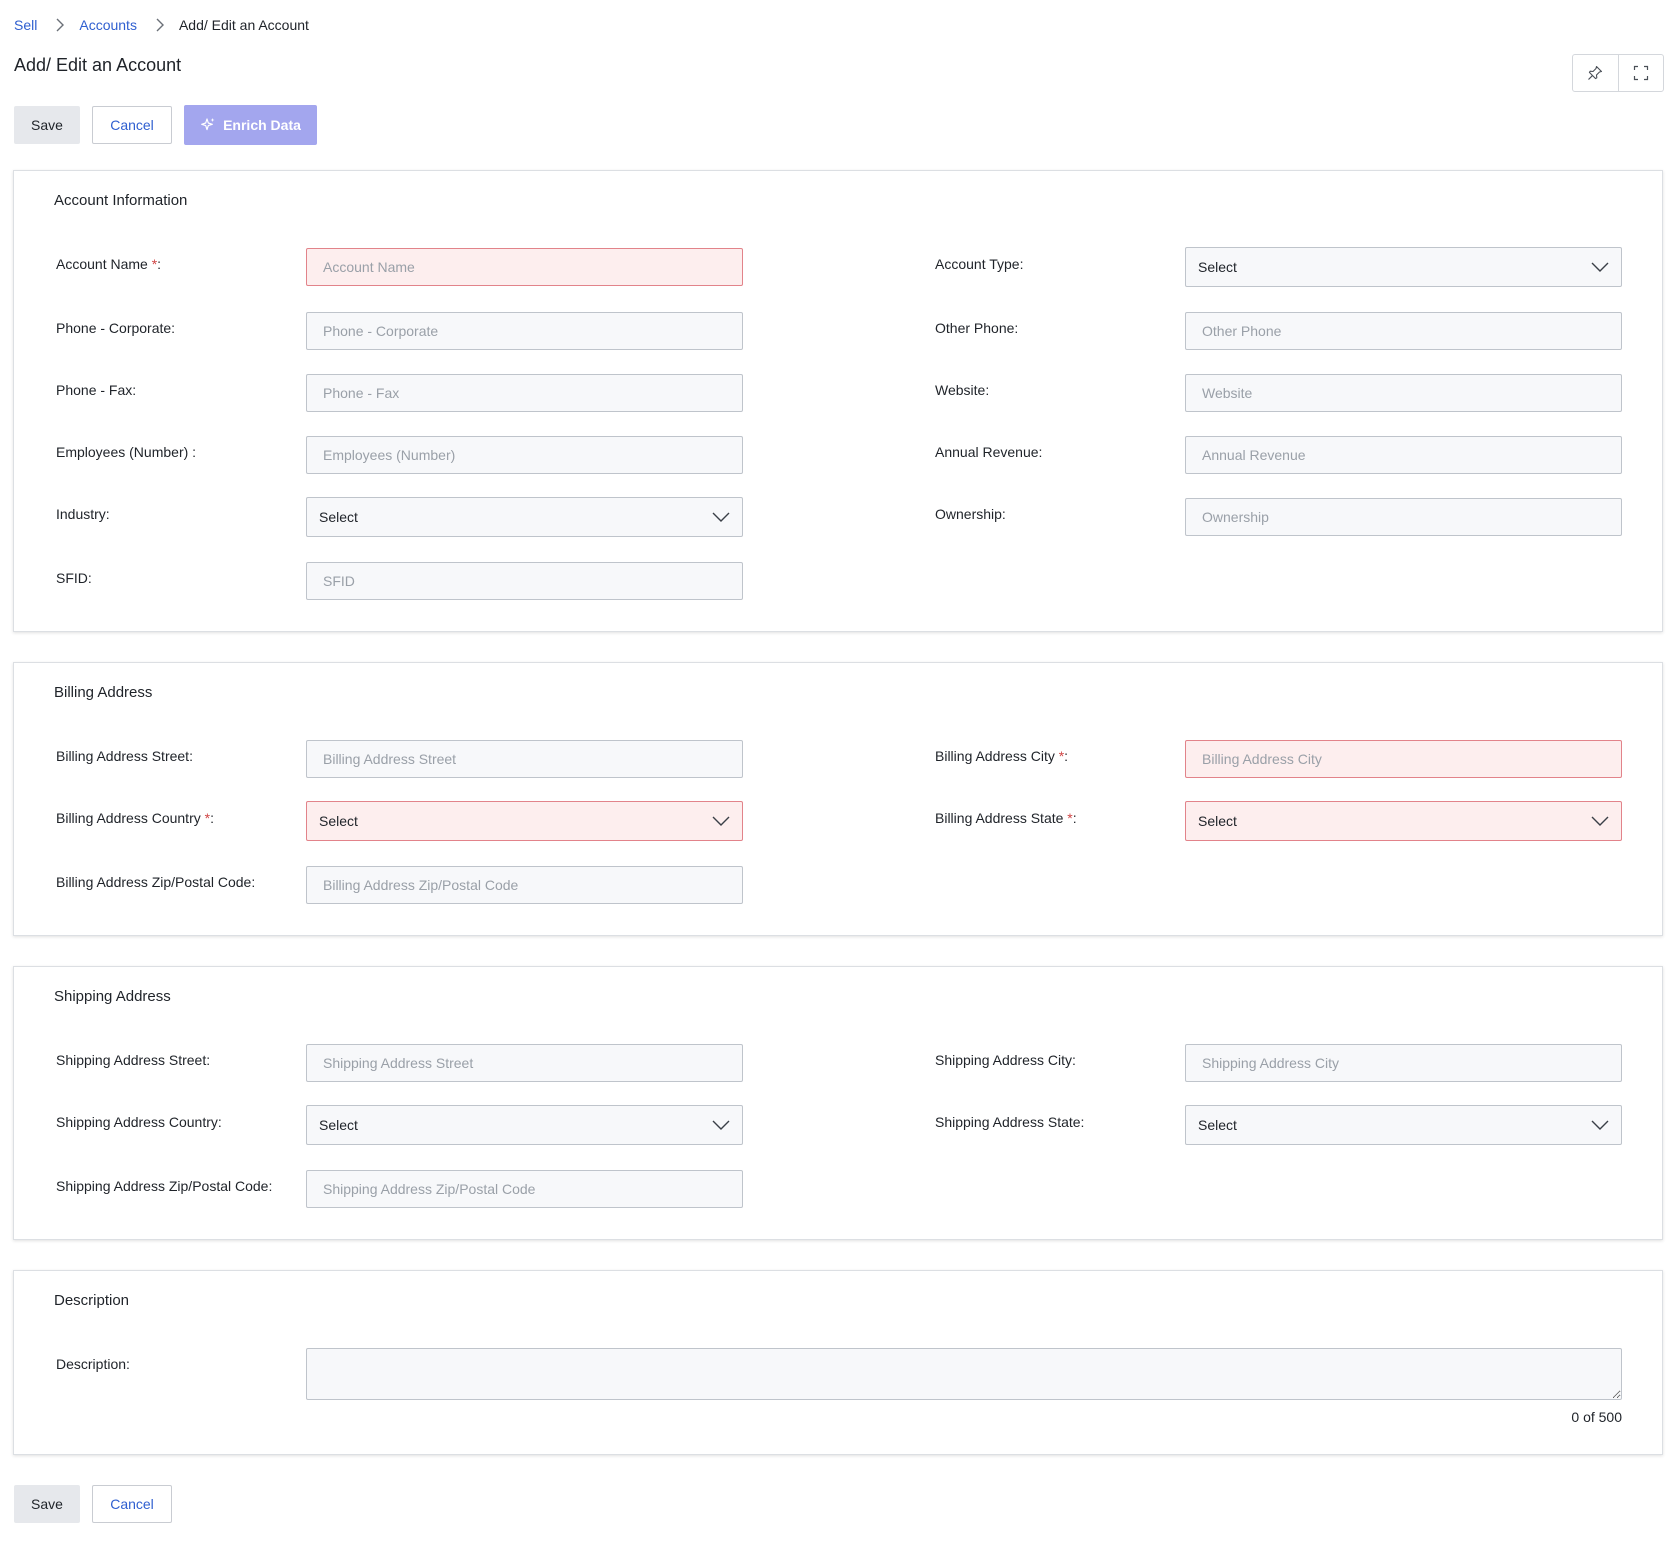 This screenshot has width=1678, height=1550. I want to click on description-card: Description Description: 0 of 500, so click(838, 1362).